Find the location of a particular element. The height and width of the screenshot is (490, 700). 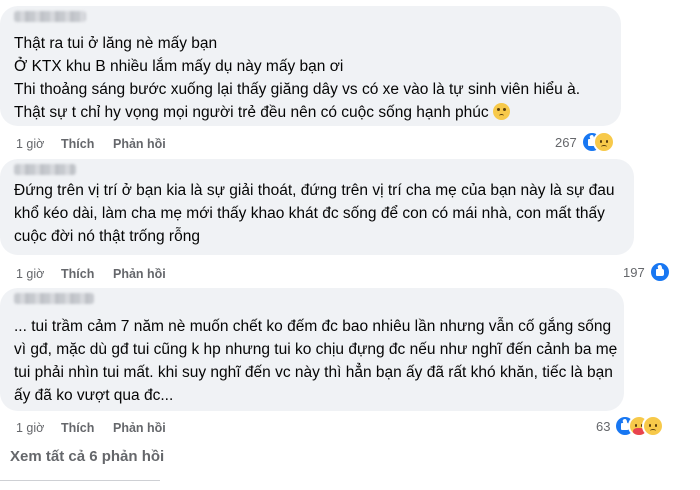

crying-face-icon is located at coordinates (501, 111).